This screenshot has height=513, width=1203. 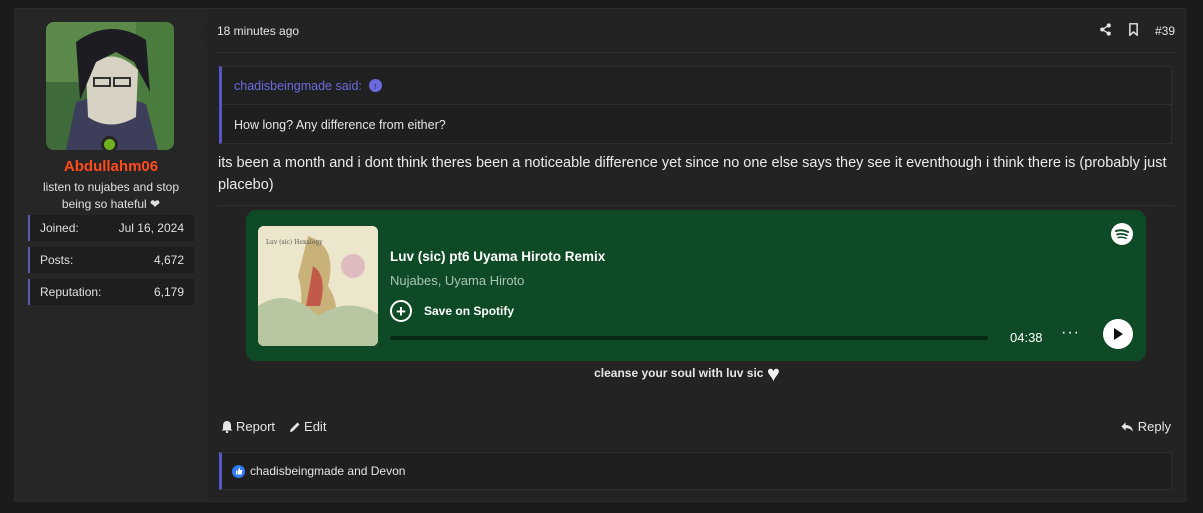 What do you see at coordinates (340, 125) in the screenshot?
I see `quote-text: How long? Any difference from either?` at bounding box center [340, 125].